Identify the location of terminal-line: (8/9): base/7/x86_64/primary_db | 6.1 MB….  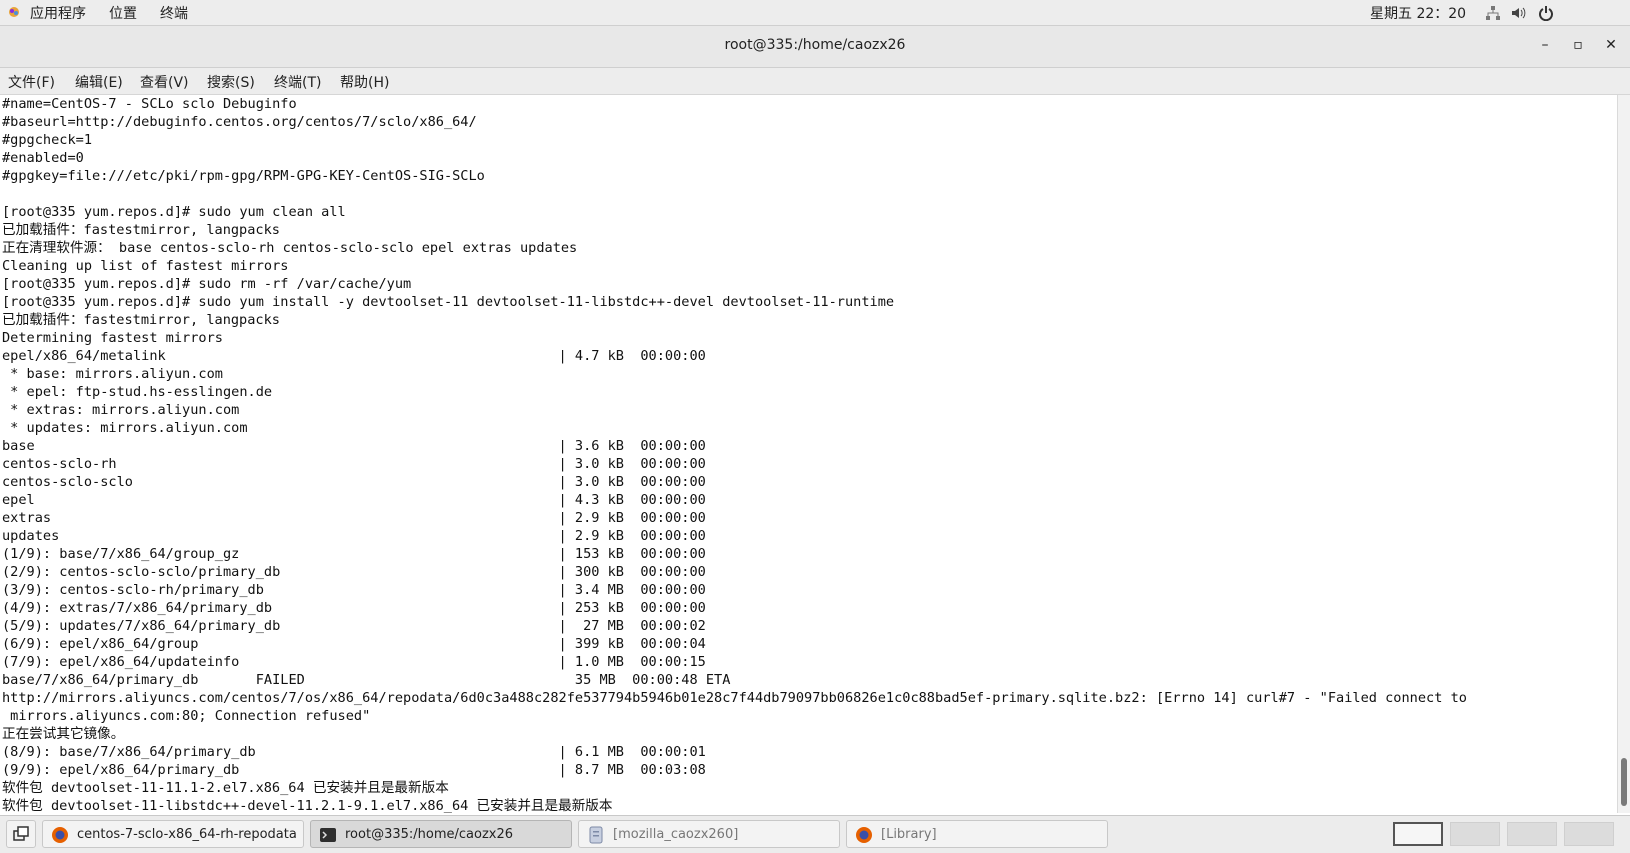
(354, 752).